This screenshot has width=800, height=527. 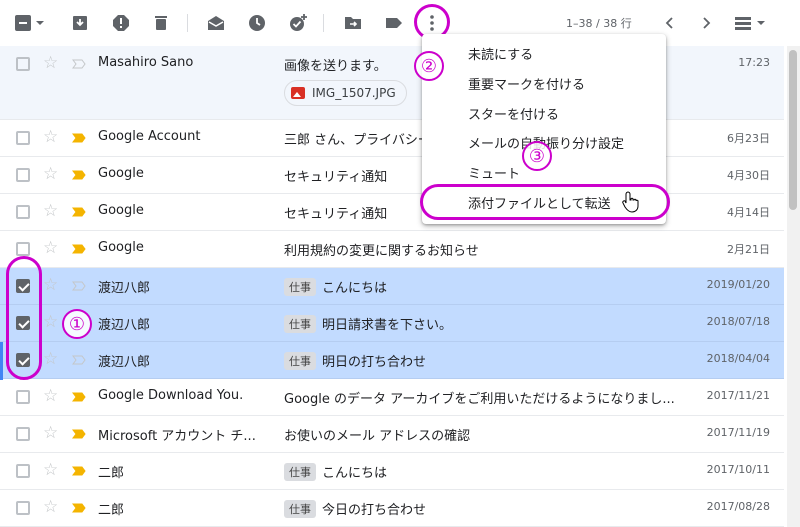 What do you see at coordinates (353, 23) in the screenshot?
I see `move-to-icon` at bounding box center [353, 23].